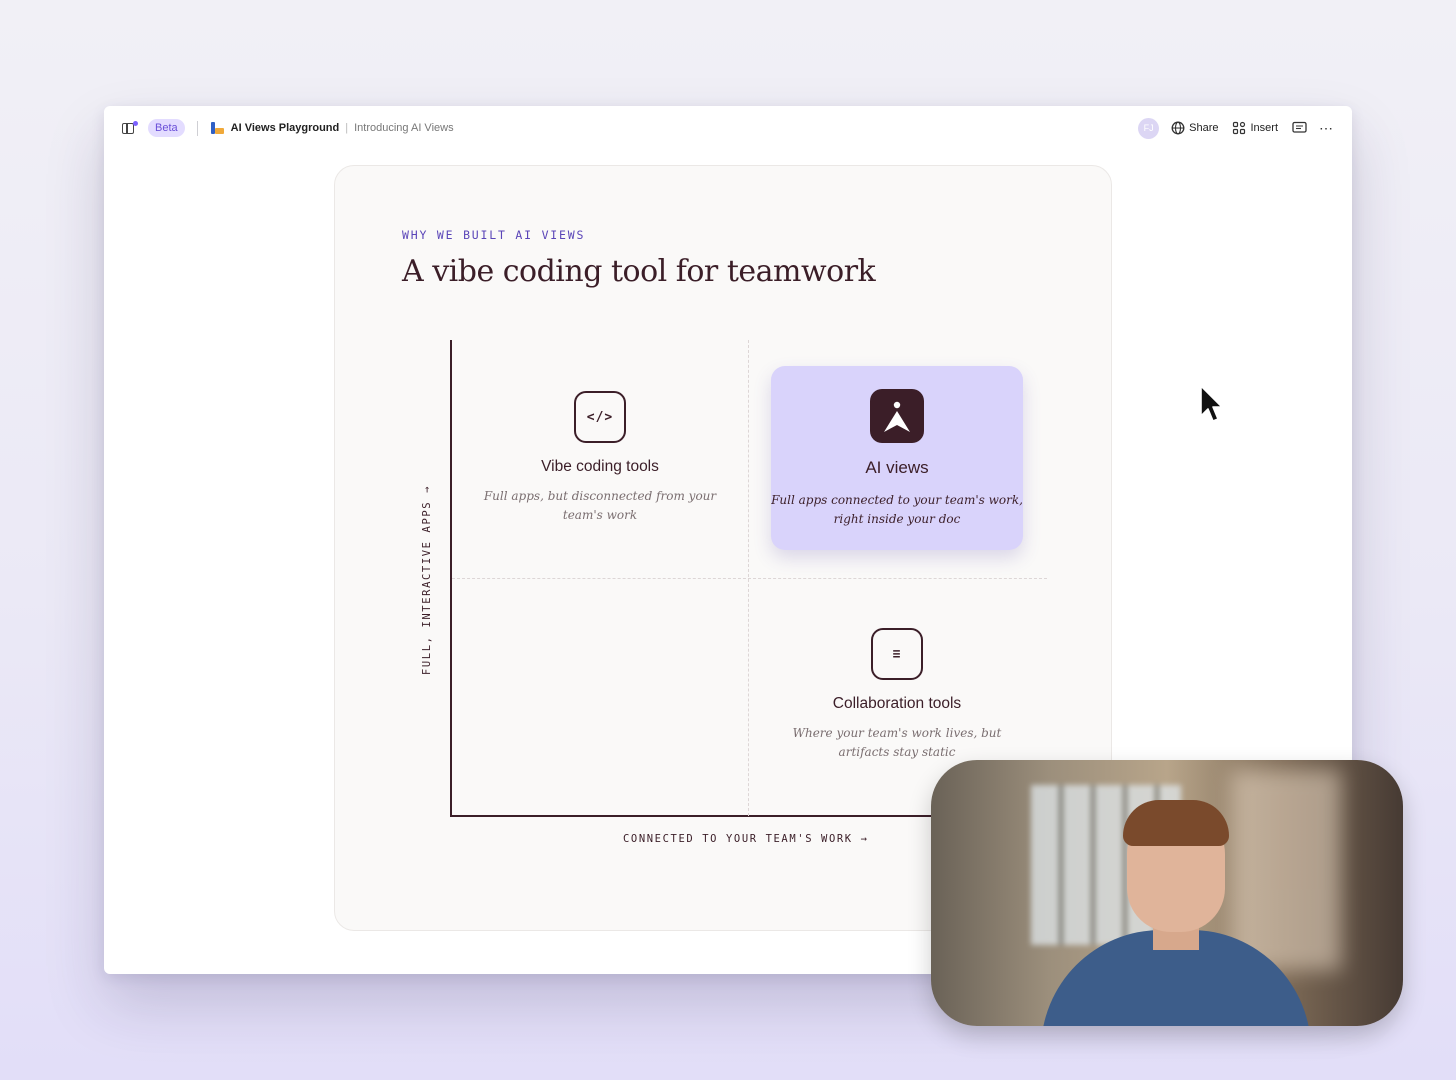 This screenshot has width=1456, height=1080. I want to click on y-axis-label: FULL, INTERACTIVE APPS →, so click(427, 580).